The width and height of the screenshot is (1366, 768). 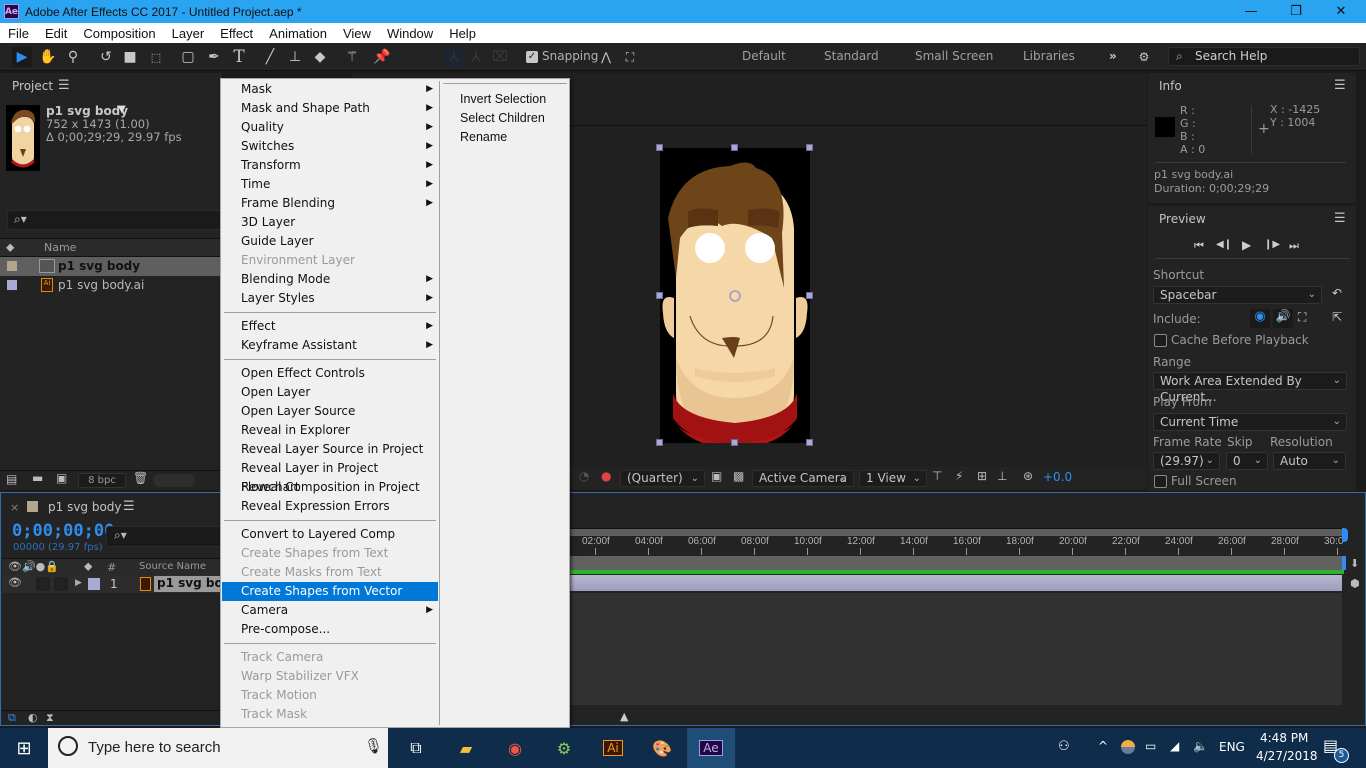 I want to click on item-dropdown-icon: ▼, so click(x=122, y=109).